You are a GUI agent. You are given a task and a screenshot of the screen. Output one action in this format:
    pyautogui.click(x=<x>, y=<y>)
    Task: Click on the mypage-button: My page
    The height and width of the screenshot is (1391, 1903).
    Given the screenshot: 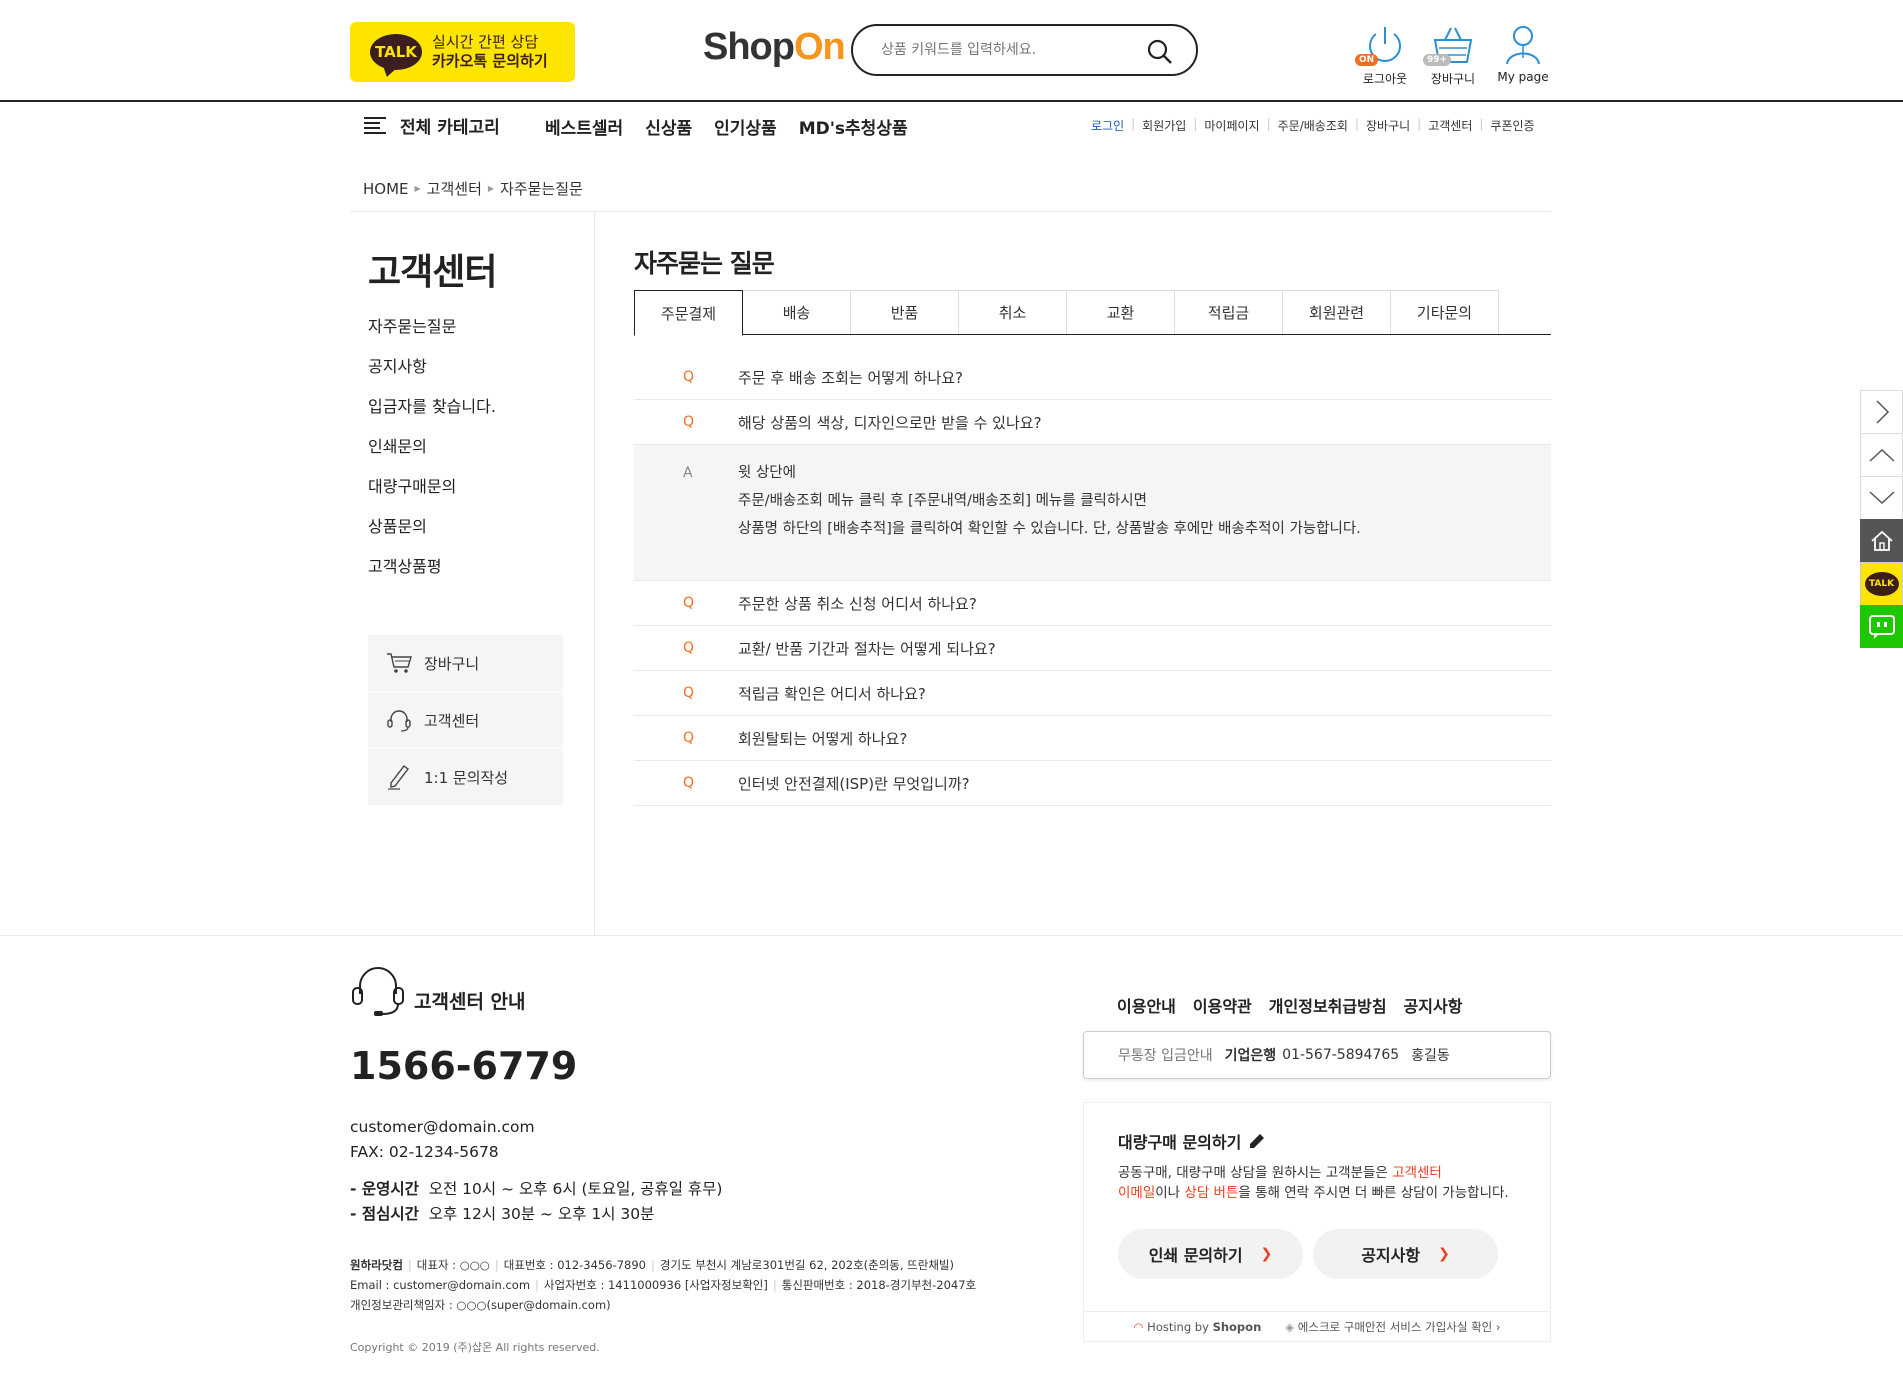 What is the action you would take?
    pyautogui.click(x=1523, y=54)
    